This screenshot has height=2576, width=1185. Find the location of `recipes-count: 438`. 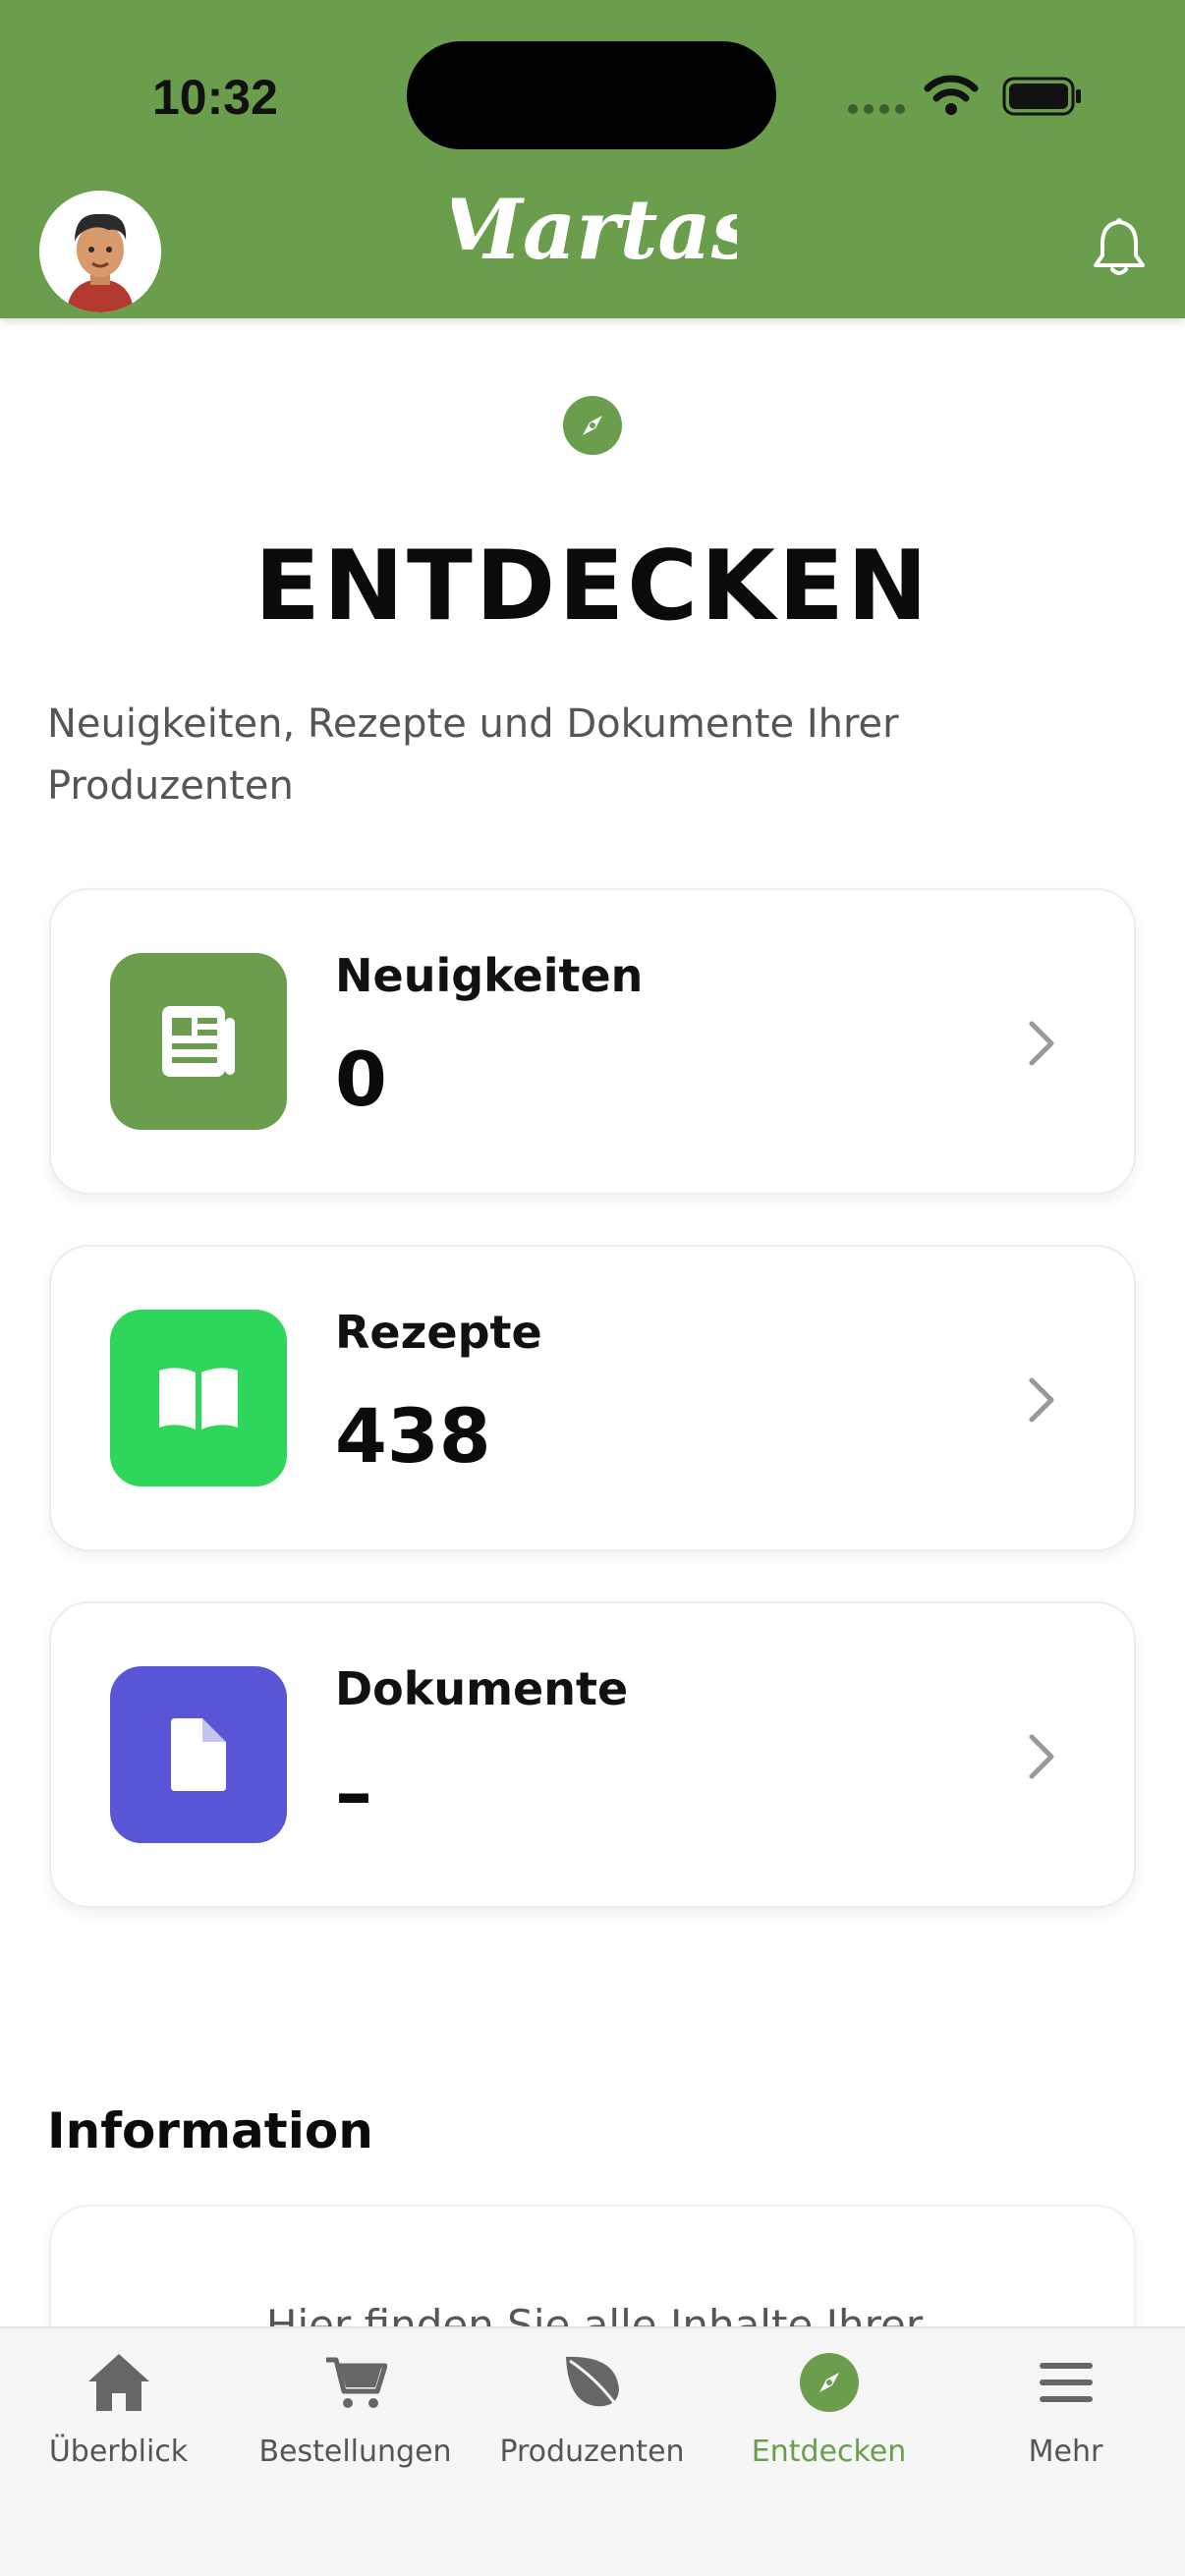

recipes-count: 438 is located at coordinates (413, 1436).